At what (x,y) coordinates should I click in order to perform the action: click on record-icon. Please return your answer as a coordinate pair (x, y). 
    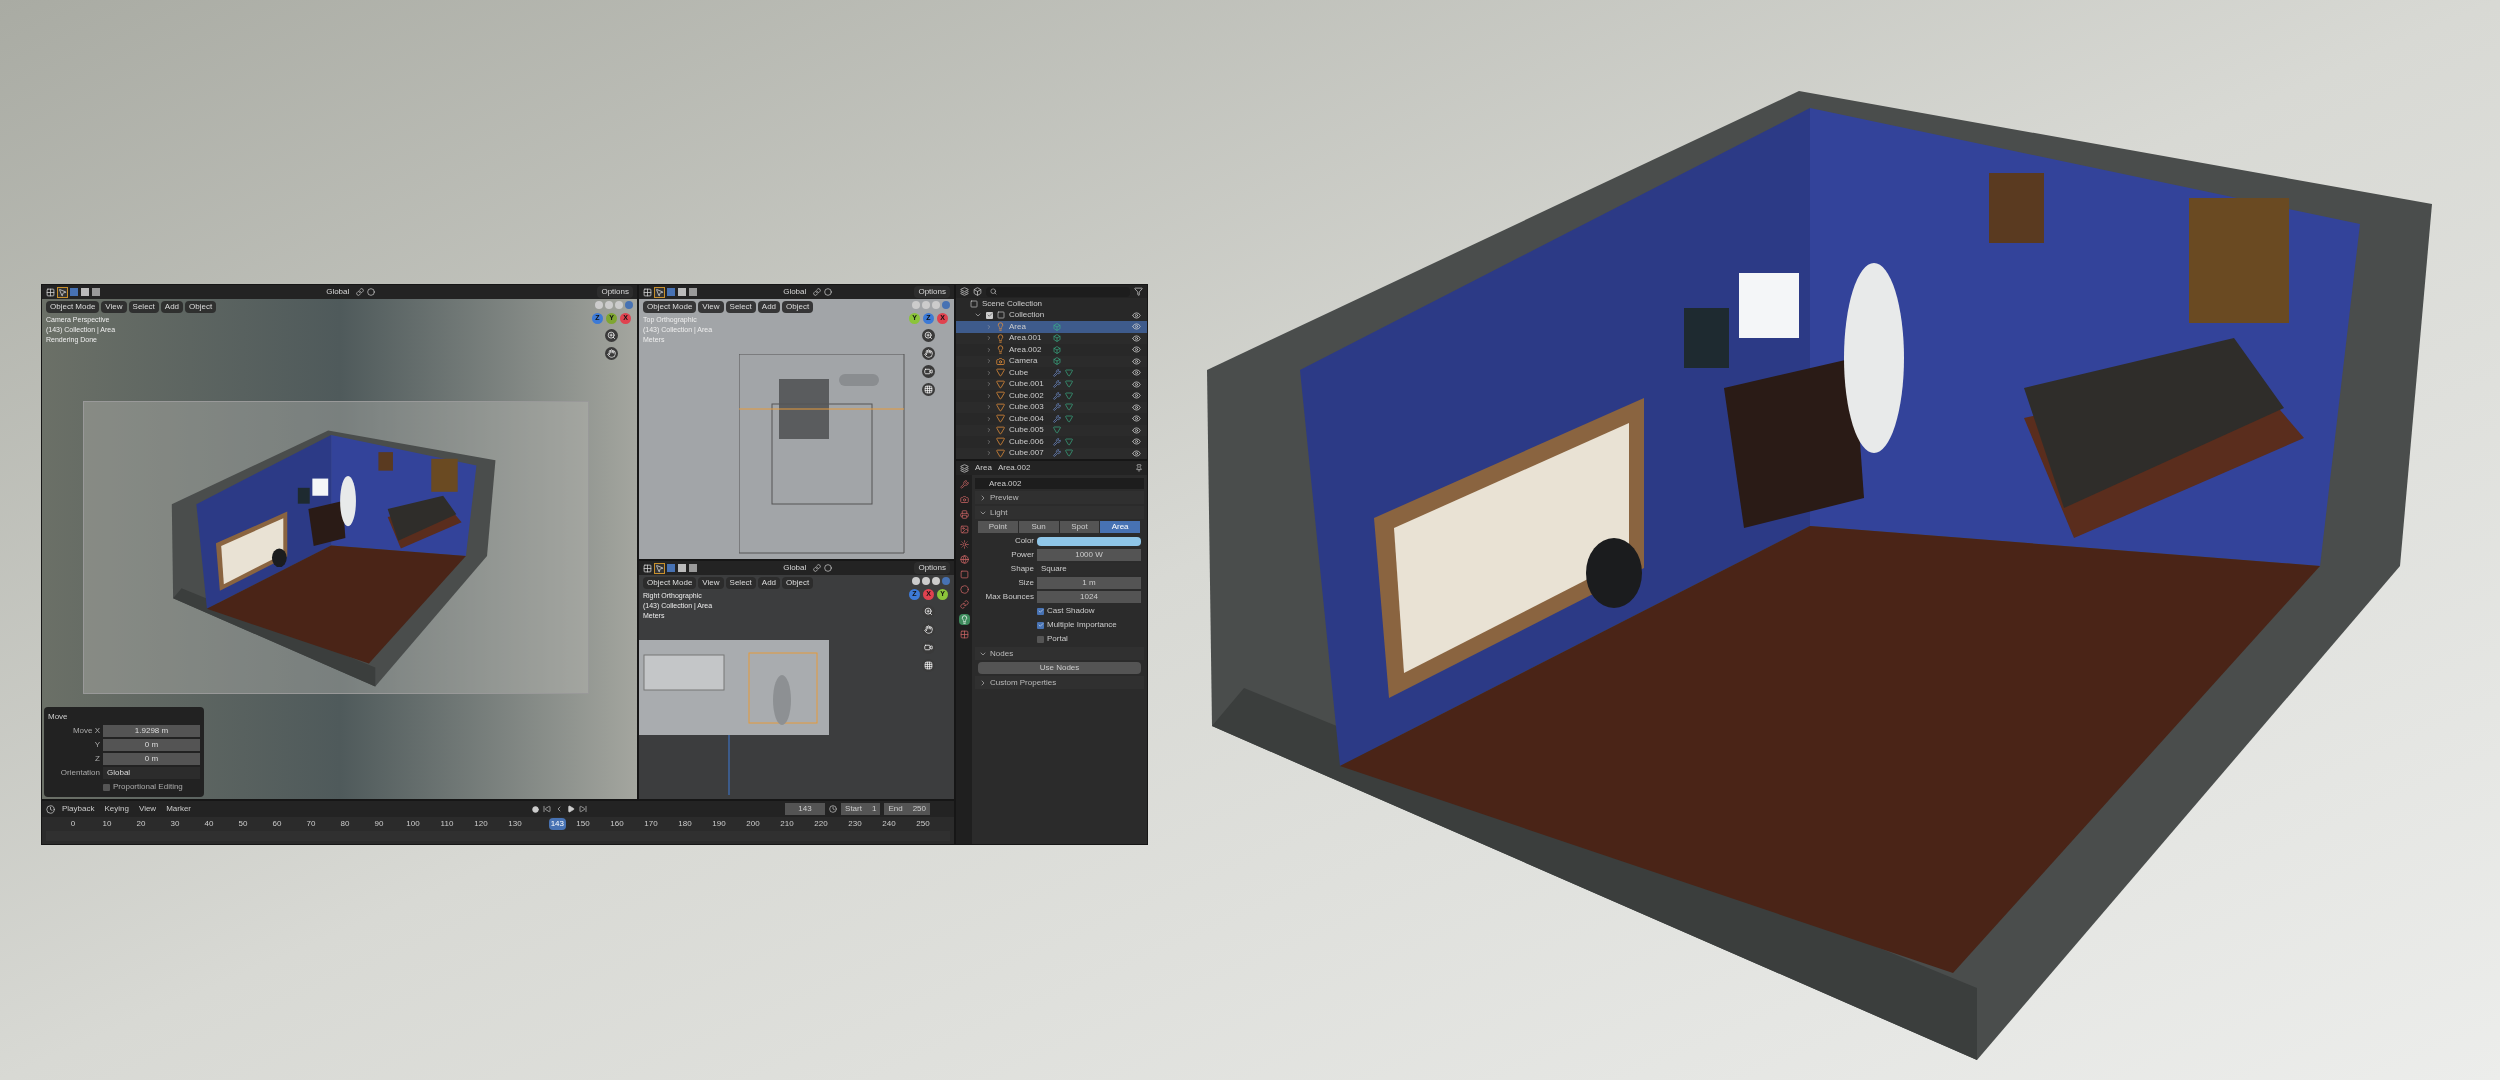
    Looking at the image, I should click on (536, 809).